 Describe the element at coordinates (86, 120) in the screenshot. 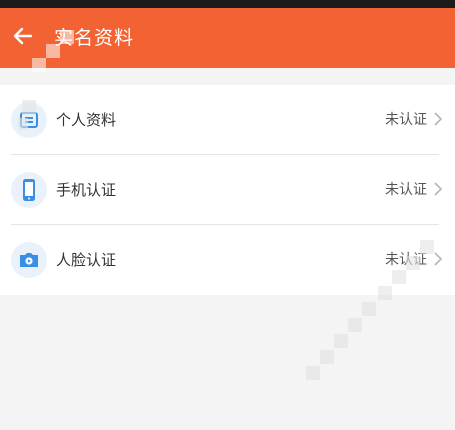

I see `list-item-label: 个人资料` at that location.